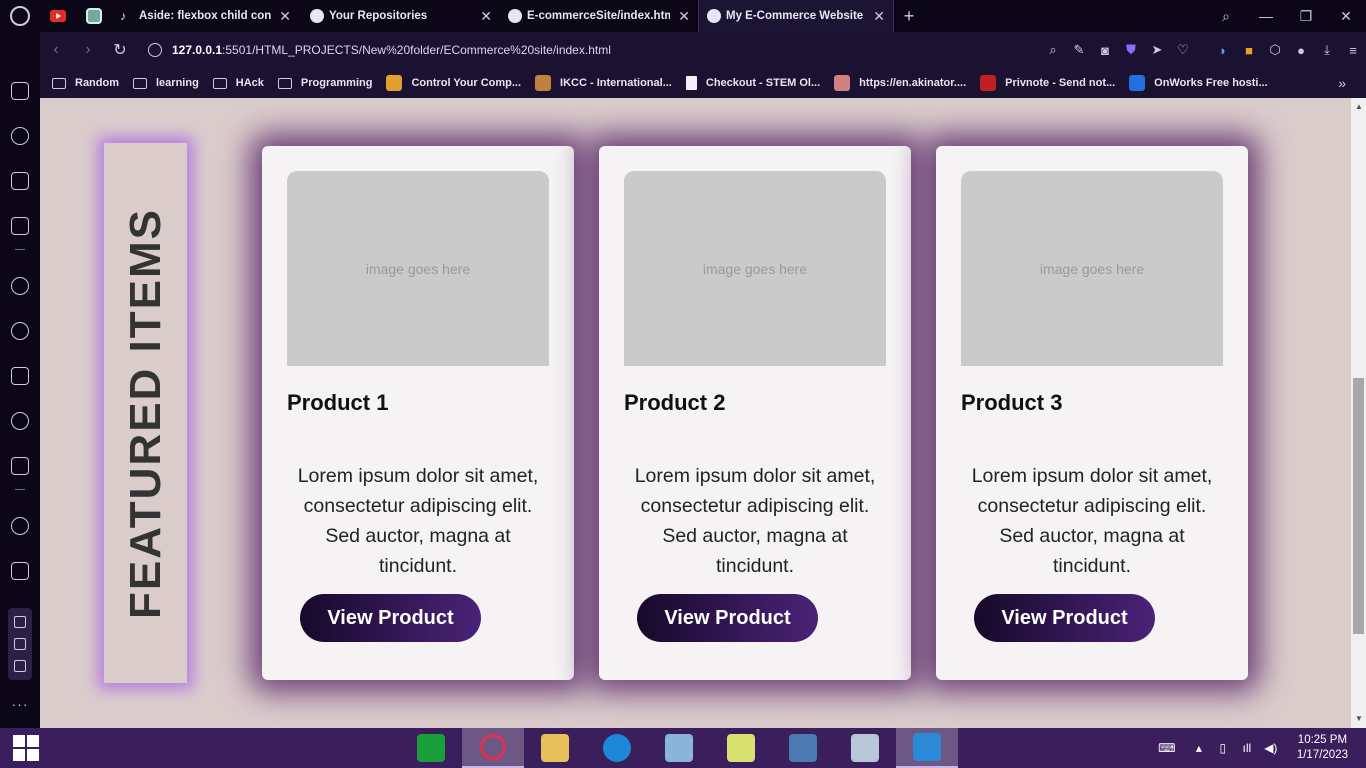  What do you see at coordinates (1105, 50) in the screenshot?
I see `snapshot-icon: ◙` at bounding box center [1105, 50].